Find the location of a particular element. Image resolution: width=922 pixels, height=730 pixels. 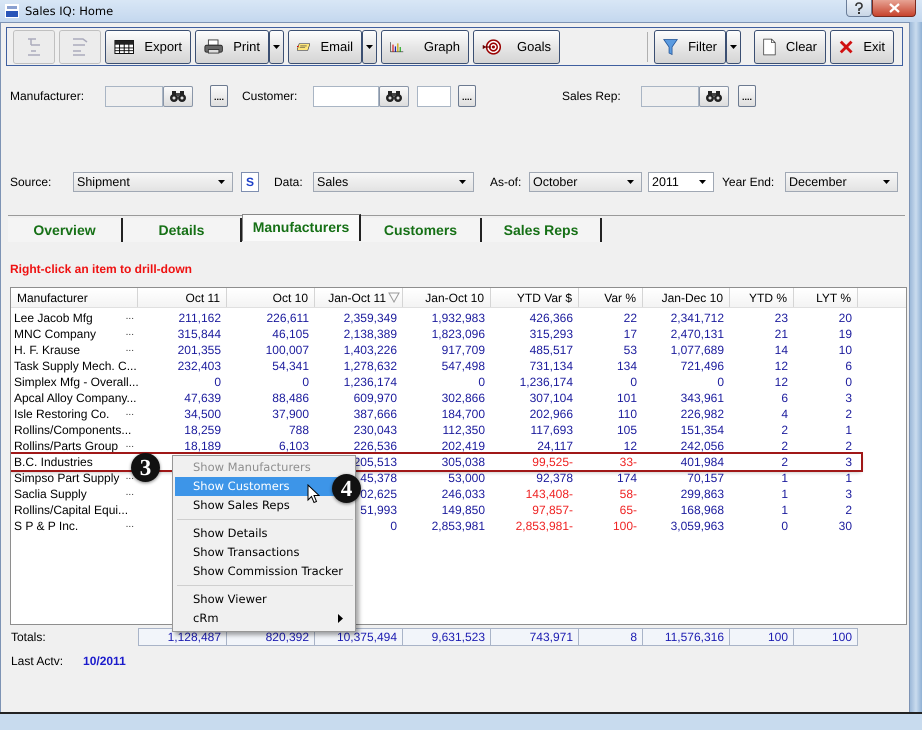

table-cell: 30 is located at coordinates (845, 526).